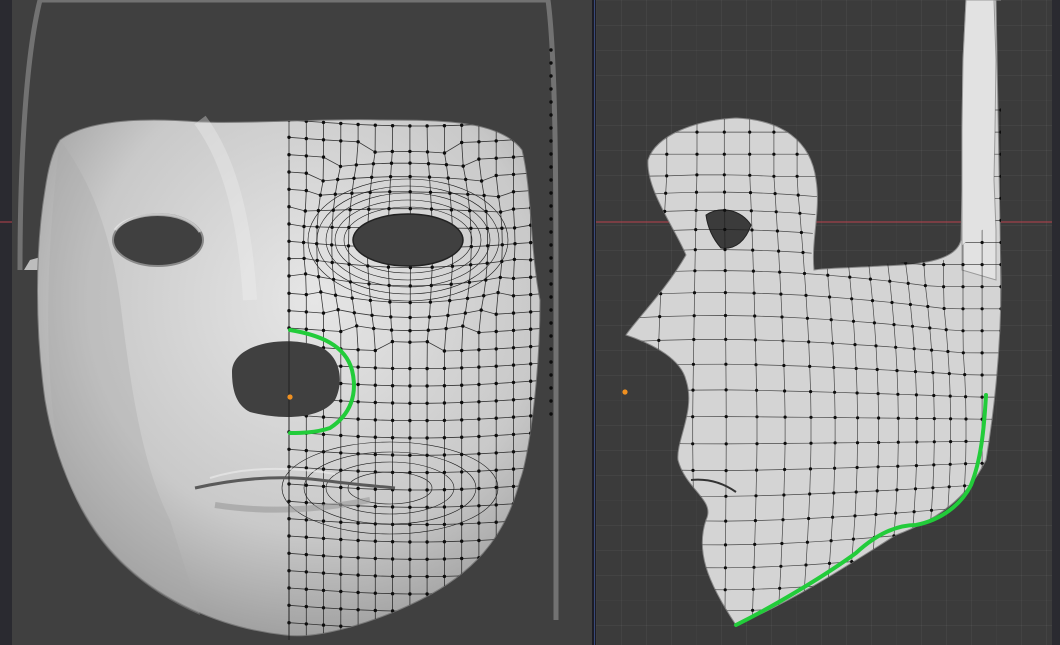 The image size is (1060, 645). What do you see at coordinates (625, 392) in the screenshot?
I see `object-origin-side` at bounding box center [625, 392].